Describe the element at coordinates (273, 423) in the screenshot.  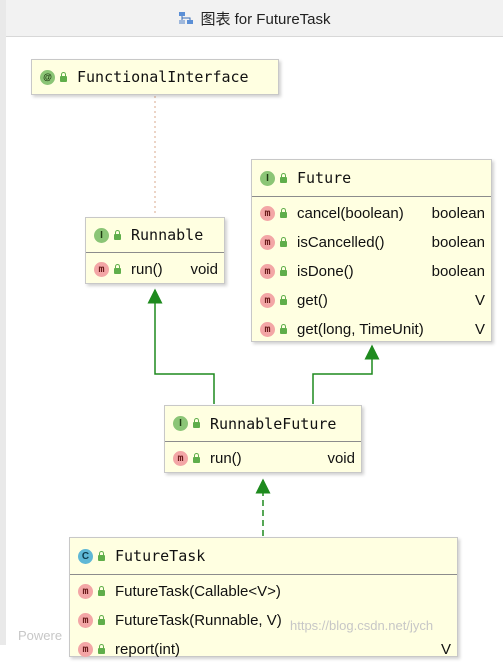
I see `node-title: RunnableFuture` at that location.